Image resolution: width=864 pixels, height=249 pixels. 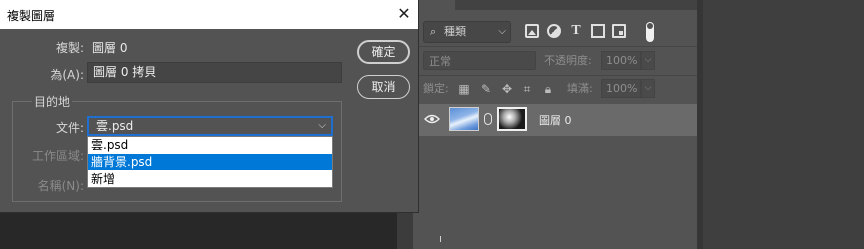 I want to click on link-chain-icon, so click(x=488, y=119).